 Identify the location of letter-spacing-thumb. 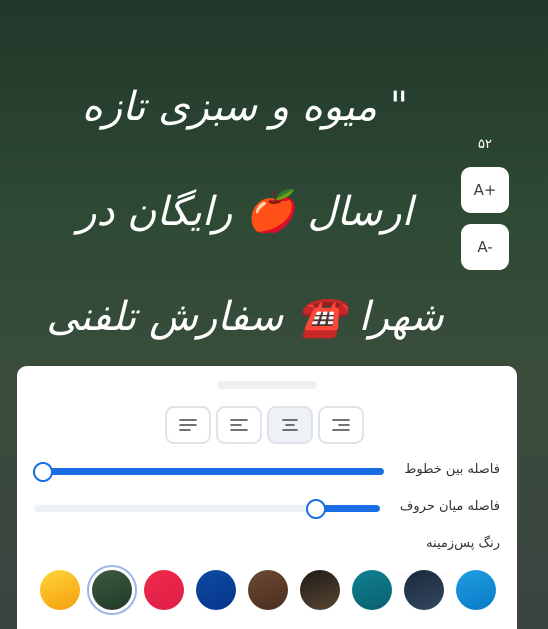
(316, 509).